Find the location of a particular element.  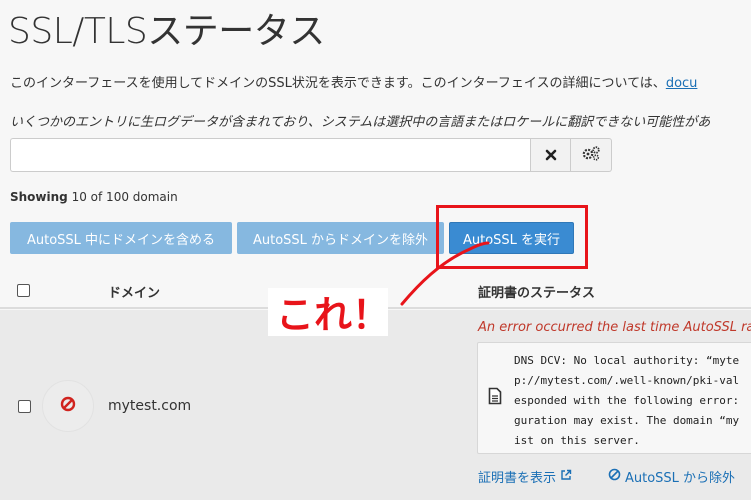

gears-icon is located at coordinates (591, 155).